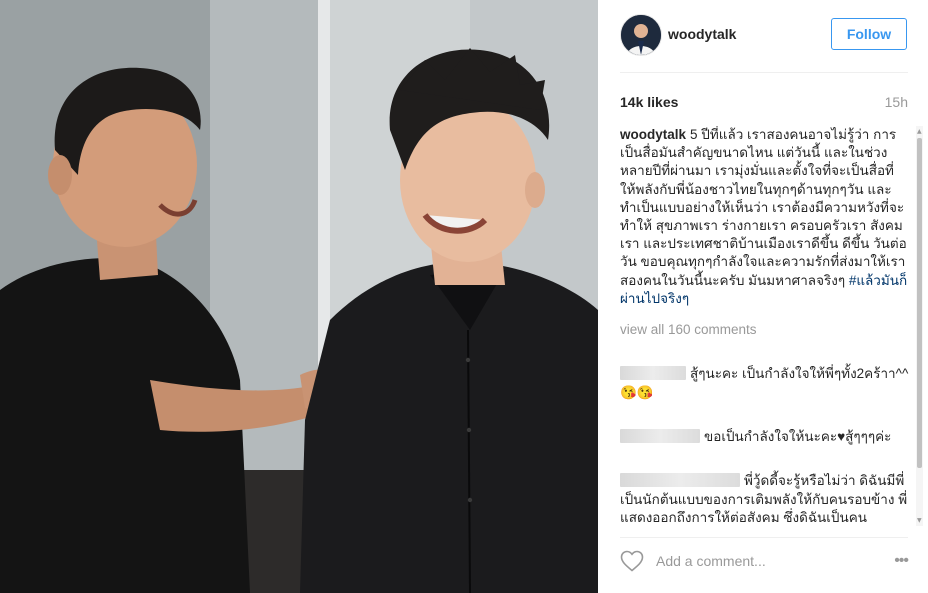 This screenshot has height=593, width=928. I want to click on likes-row: 14k likes 15h, so click(764, 104).